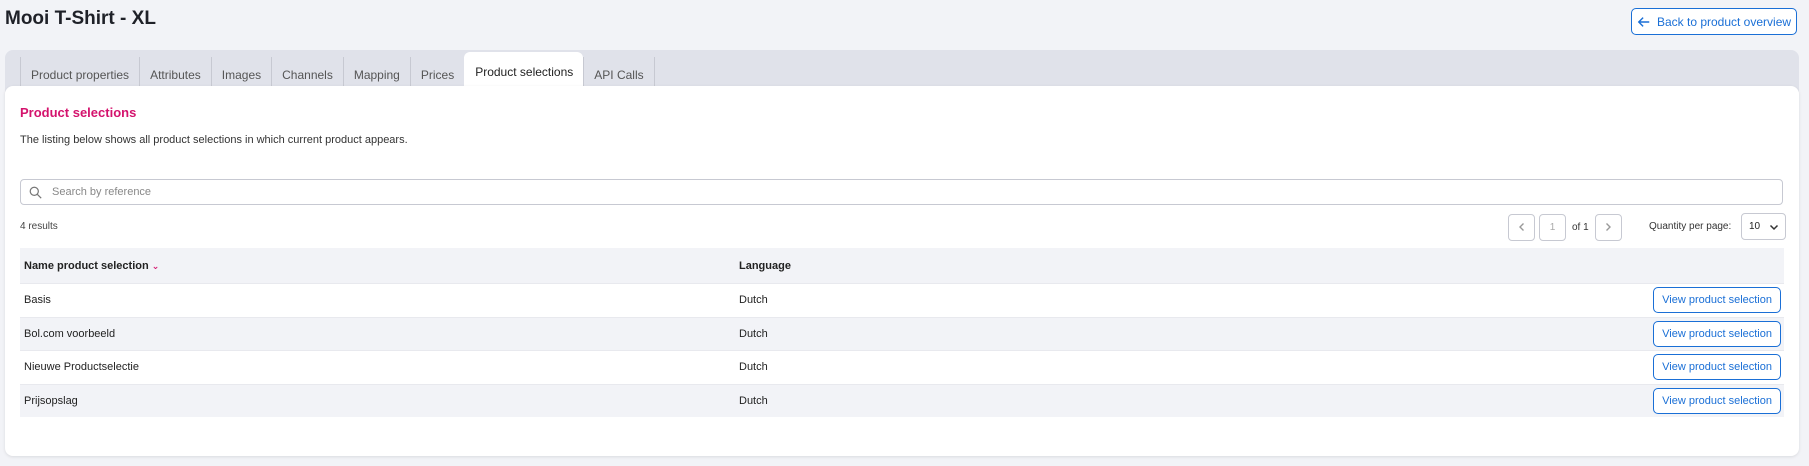 This screenshot has height=466, width=1809. What do you see at coordinates (39, 226) in the screenshot?
I see `results-count: 4 results` at bounding box center [39, 226].